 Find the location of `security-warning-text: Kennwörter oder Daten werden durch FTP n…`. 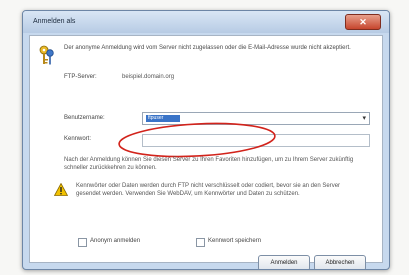

security-warning-text: Kennwörter oder Daten werden durch FTP n… is located at coordinates (208, 190).